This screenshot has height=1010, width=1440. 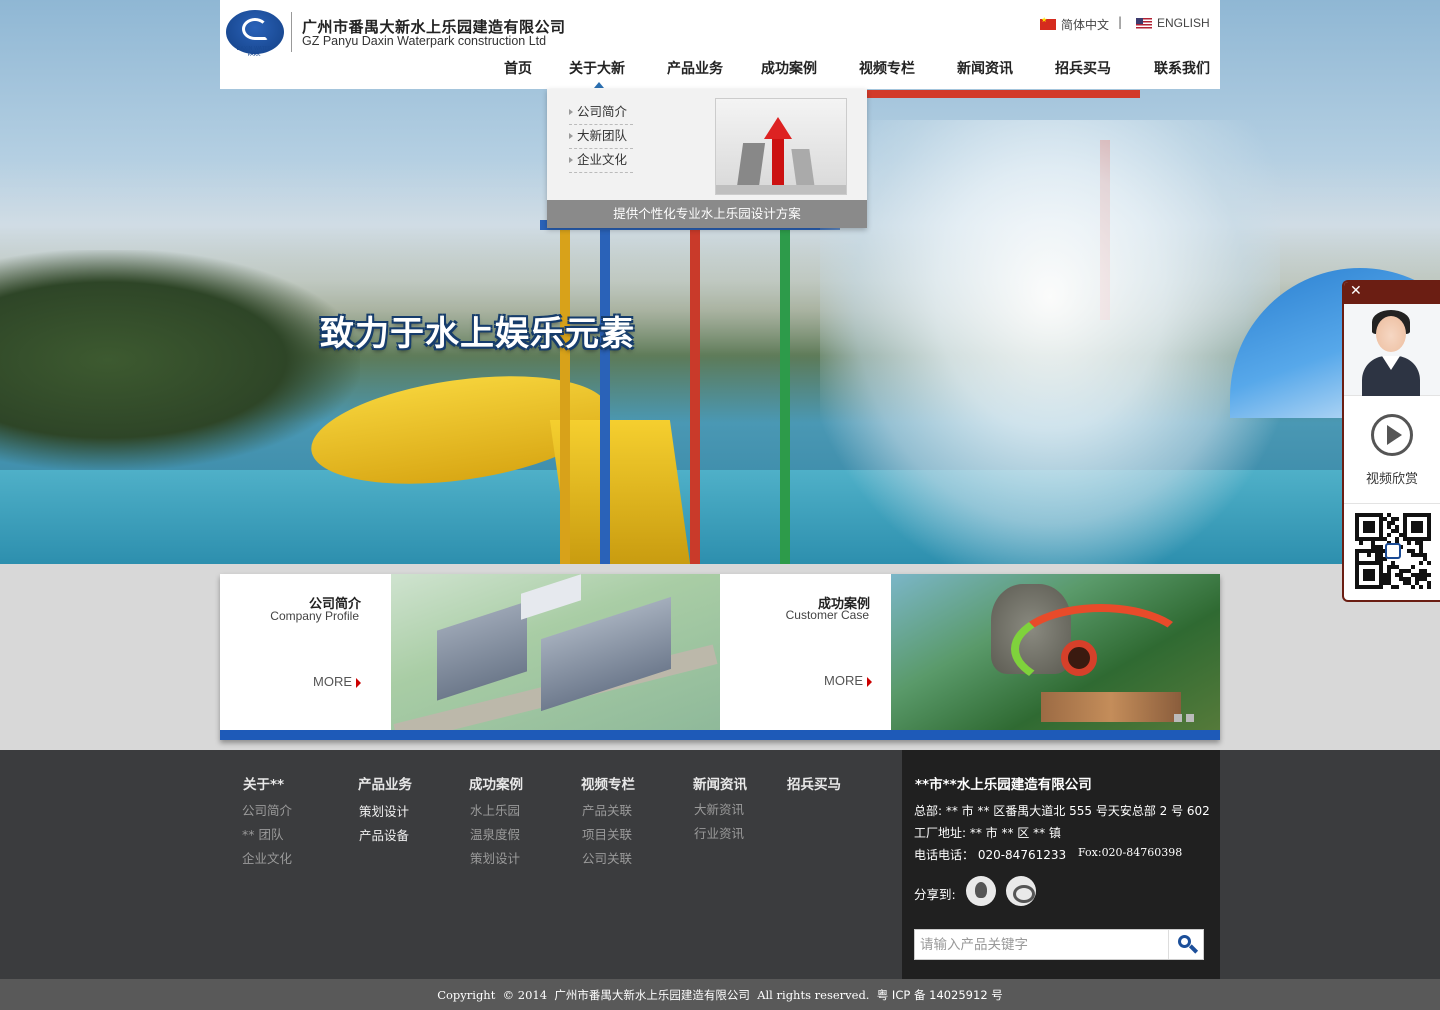 I want to click on lang-switch-chinese: 简体中文, so click(x=1074, y=24).